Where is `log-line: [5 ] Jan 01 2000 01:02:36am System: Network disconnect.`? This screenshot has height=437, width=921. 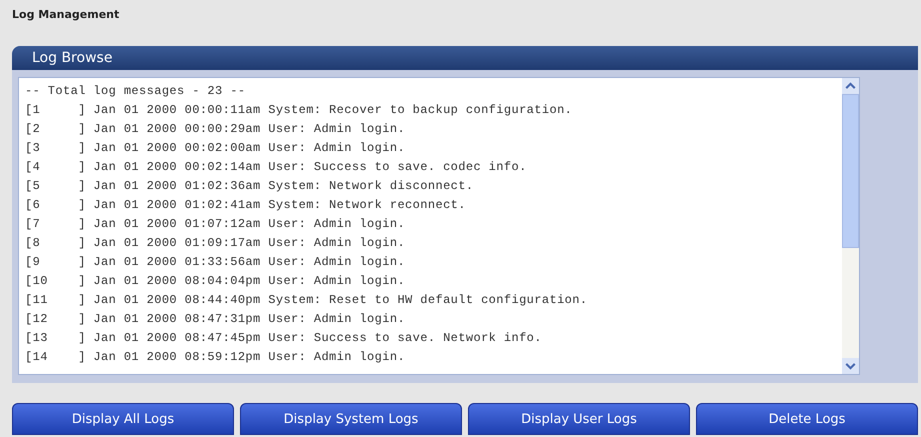
log-line: [5 ] Jan 01 2000 01:02:36am System: Network disconnect. is located at coordinates (249, 186).